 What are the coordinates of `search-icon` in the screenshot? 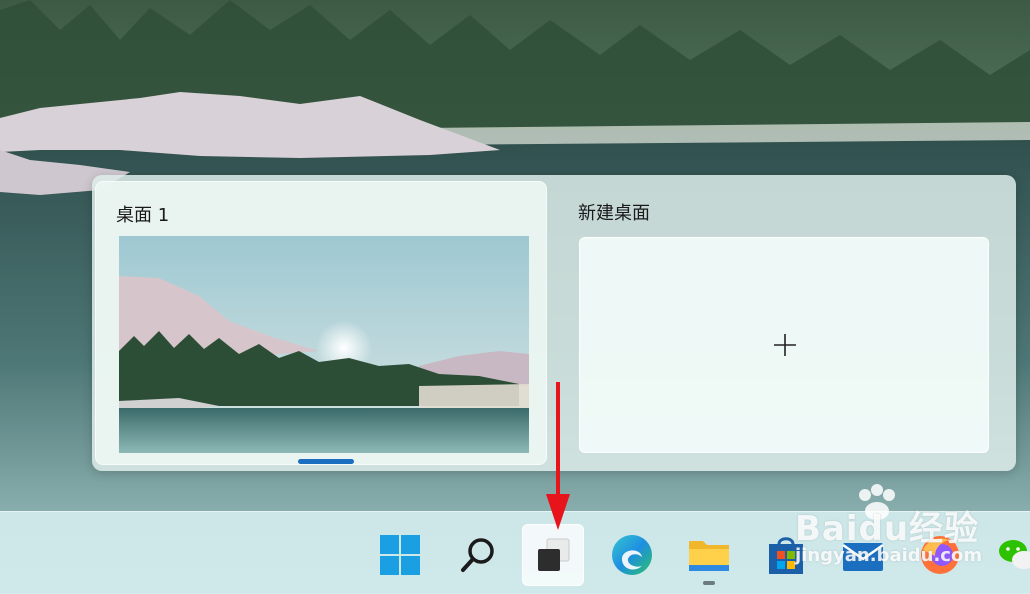 It's located at (477, 555).